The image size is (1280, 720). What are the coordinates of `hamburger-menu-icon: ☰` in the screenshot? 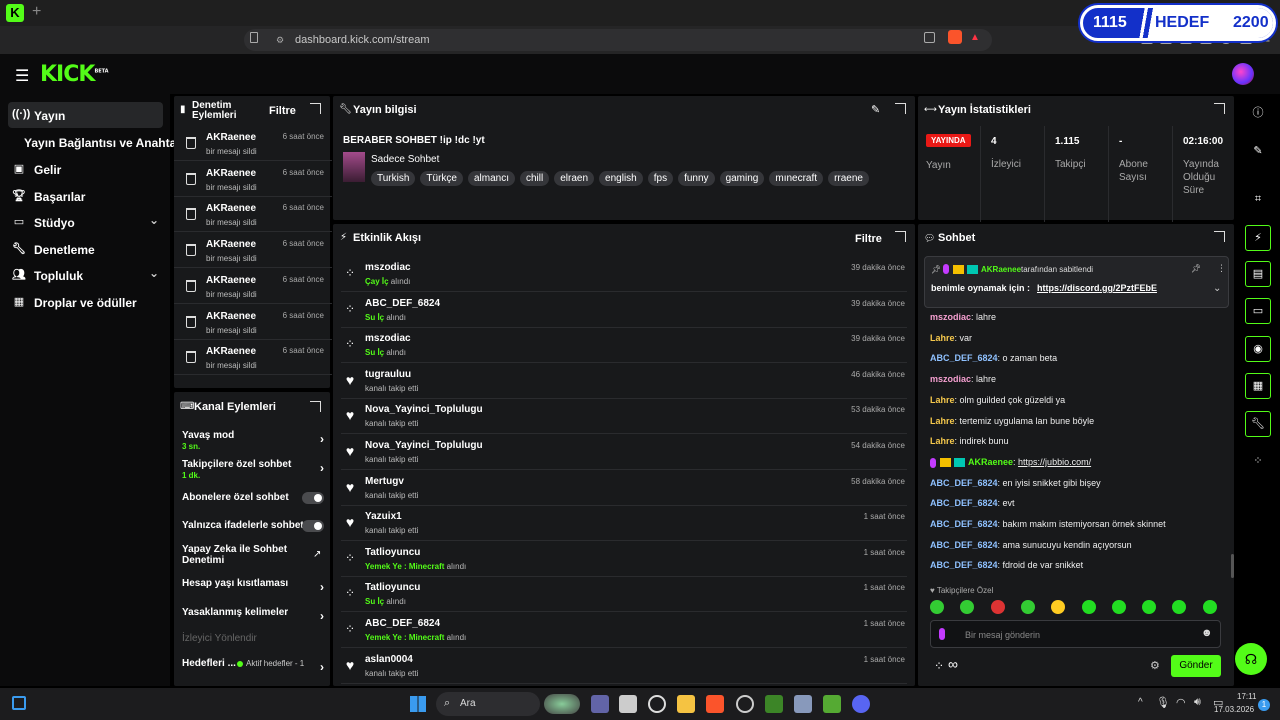 It's located at (22, 76).